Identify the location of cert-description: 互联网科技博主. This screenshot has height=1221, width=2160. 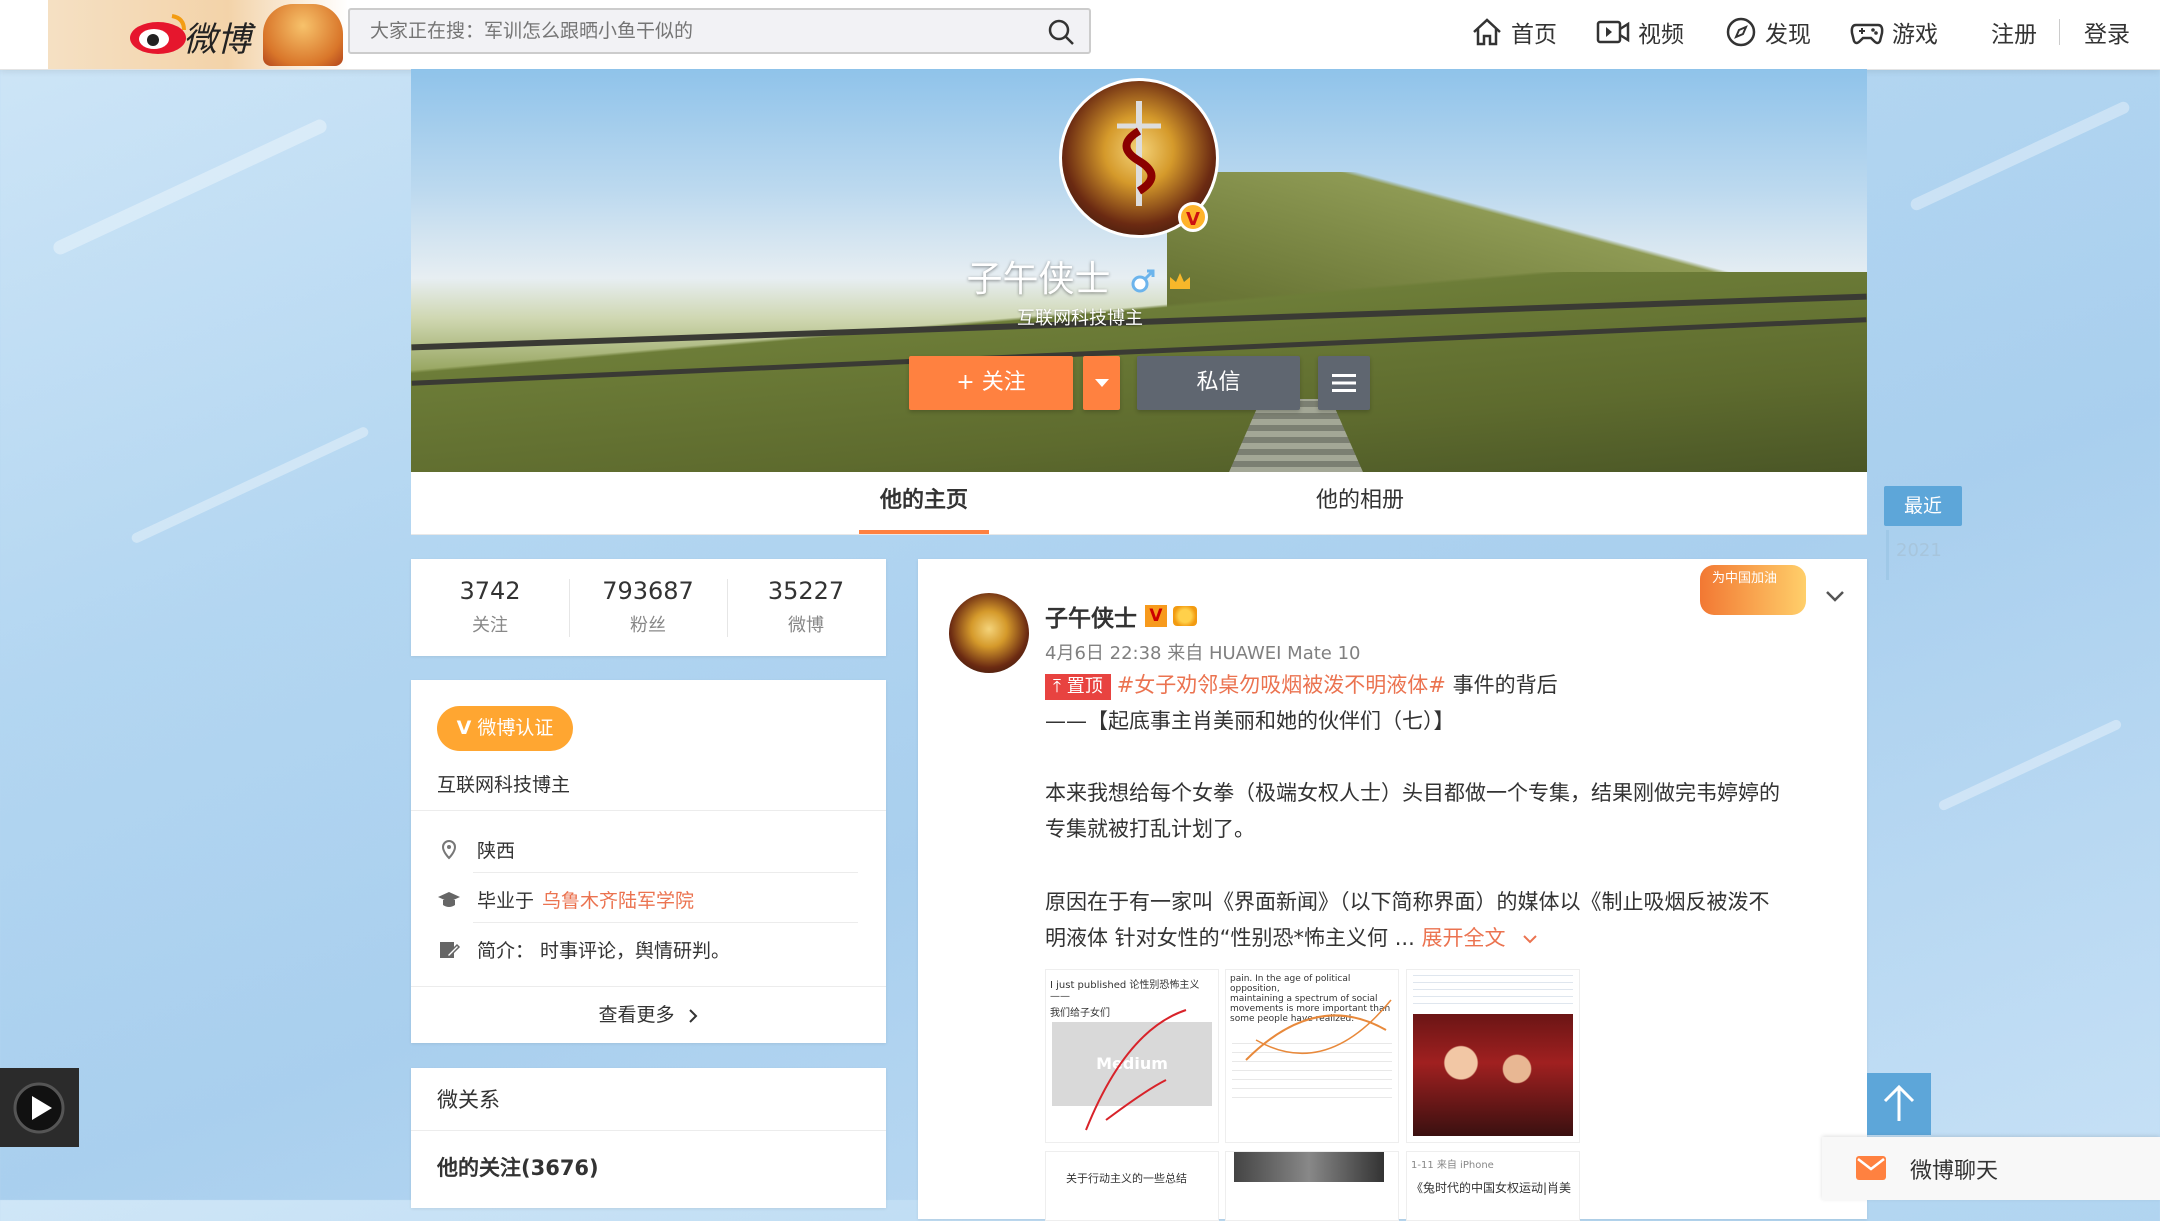
(504, 785).